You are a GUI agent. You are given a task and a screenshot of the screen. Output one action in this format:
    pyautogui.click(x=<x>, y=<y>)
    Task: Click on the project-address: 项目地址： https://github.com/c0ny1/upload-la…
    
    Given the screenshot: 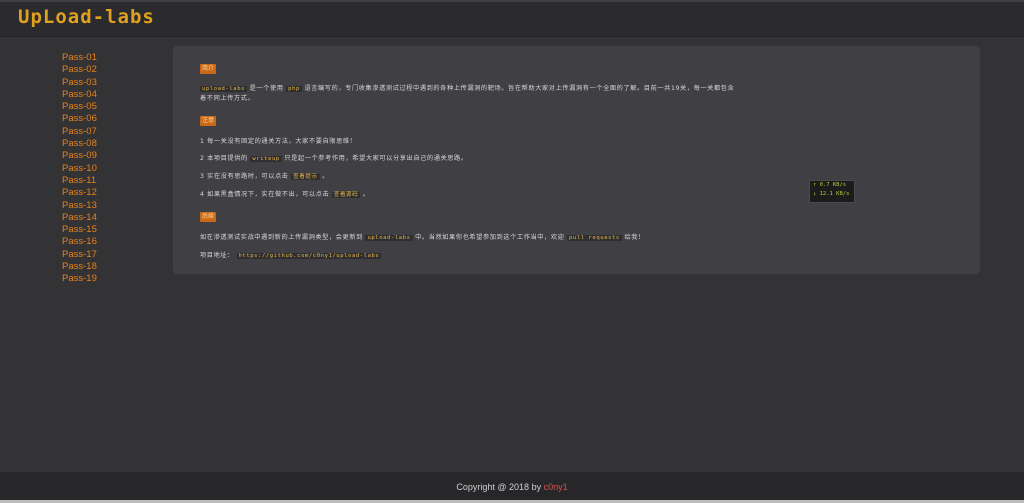 What is the action you would take?
    pyautogui.click(x=291, y=256)
    